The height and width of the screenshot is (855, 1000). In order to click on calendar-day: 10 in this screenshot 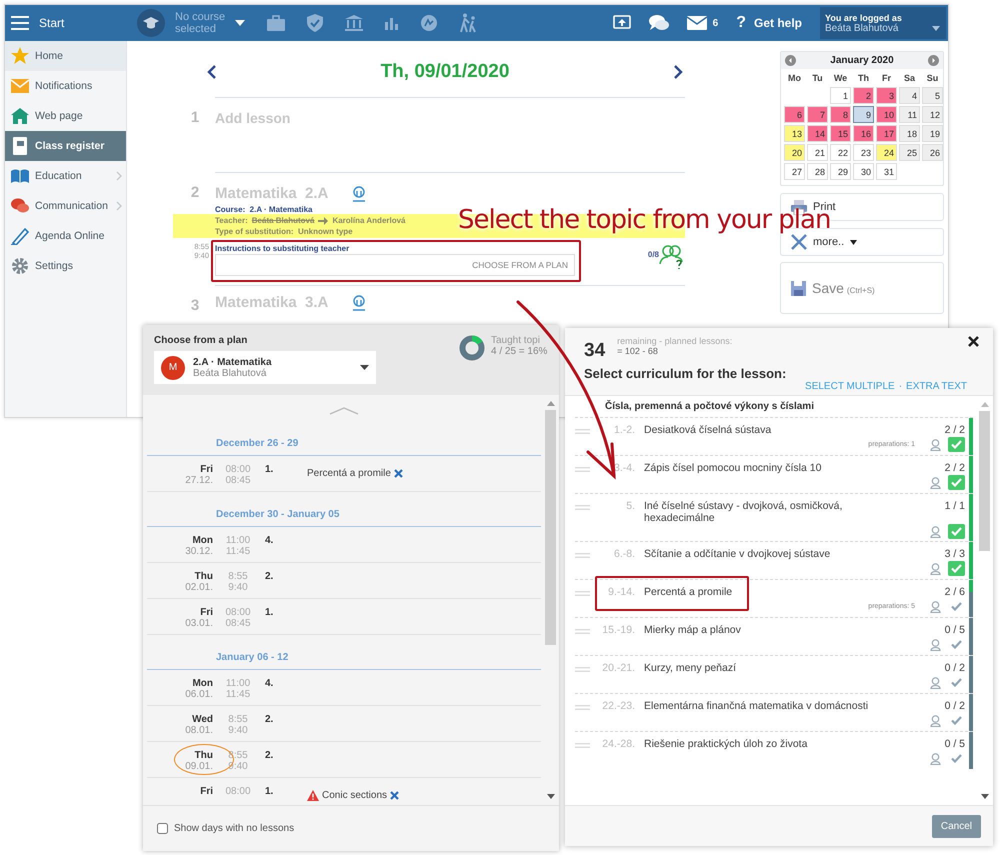, I will do `click(886, 114)`.